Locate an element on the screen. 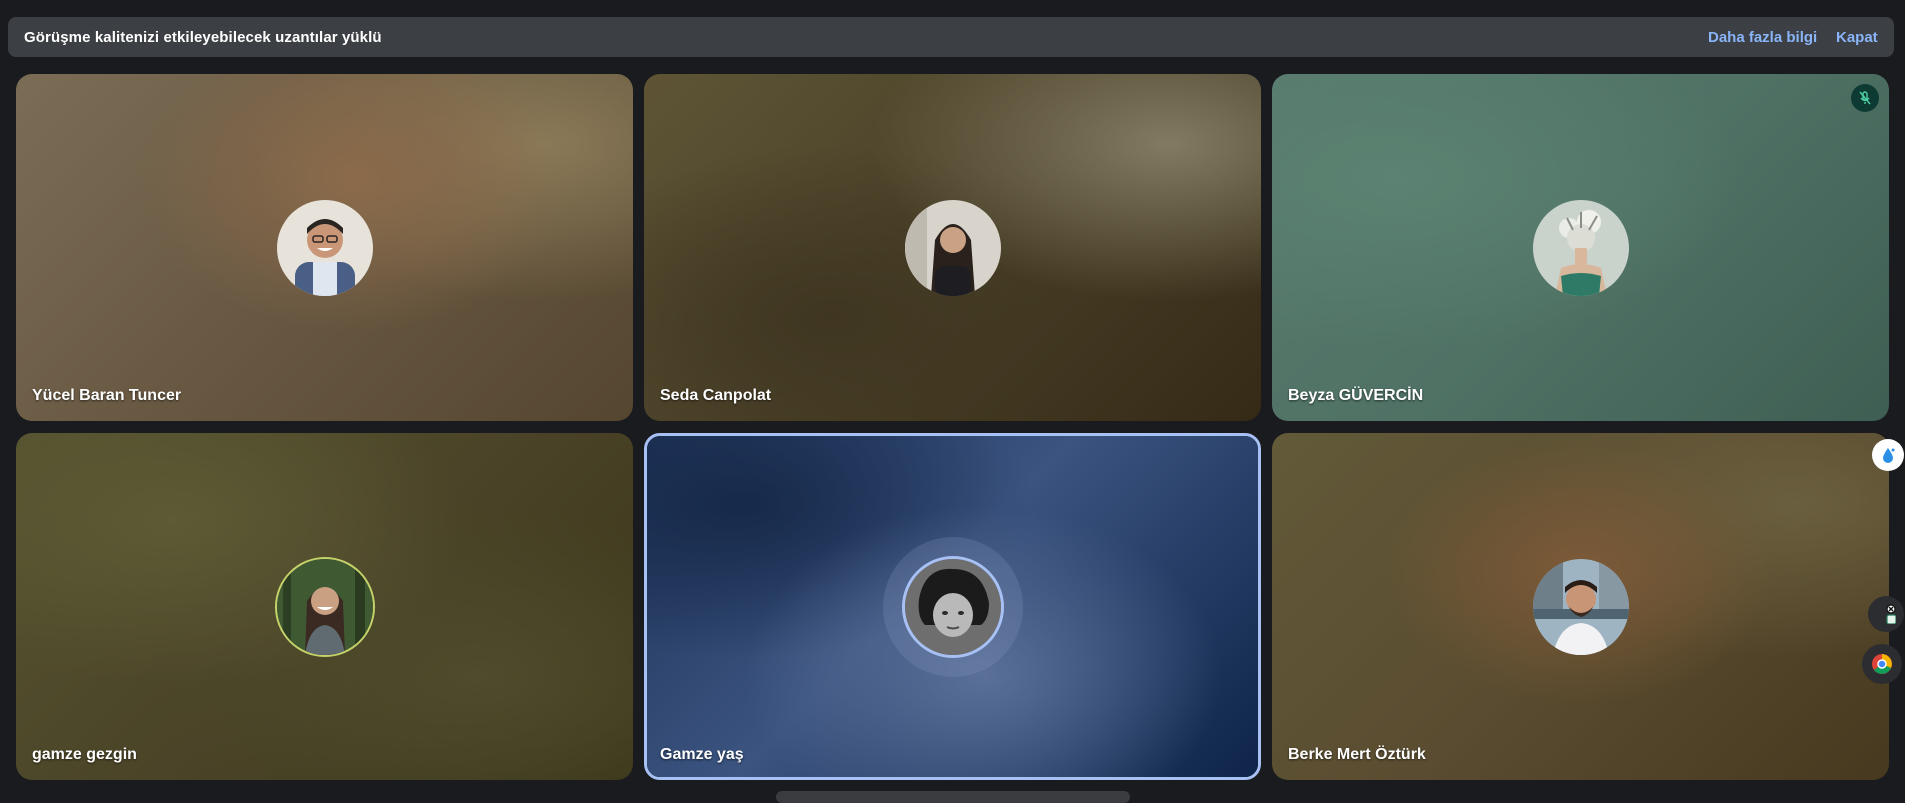 Image resolution: width=1905 pixels, height=803 pixels. chrome-icon is located at coordinates (1882, 664).